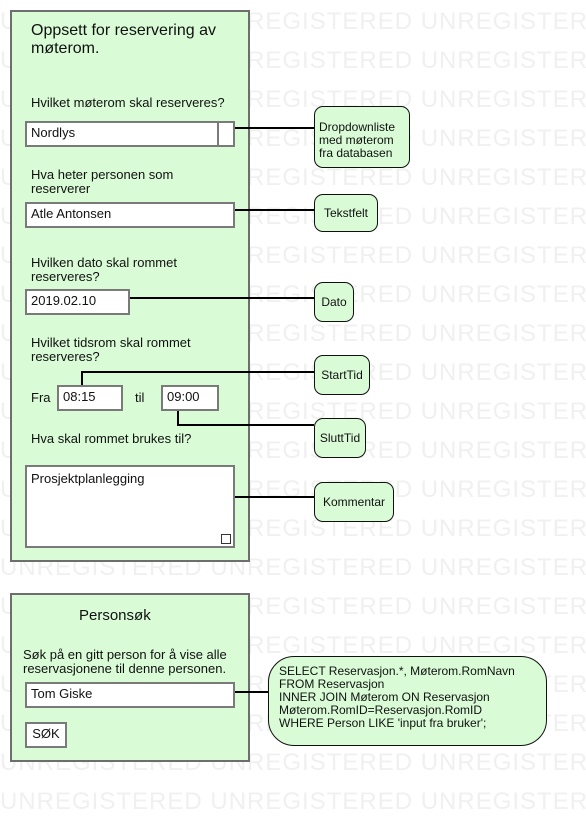 The width and height of the screenshot is (586, 816). I want to click on note-comment-text: Kommentar, so click(354, 501).